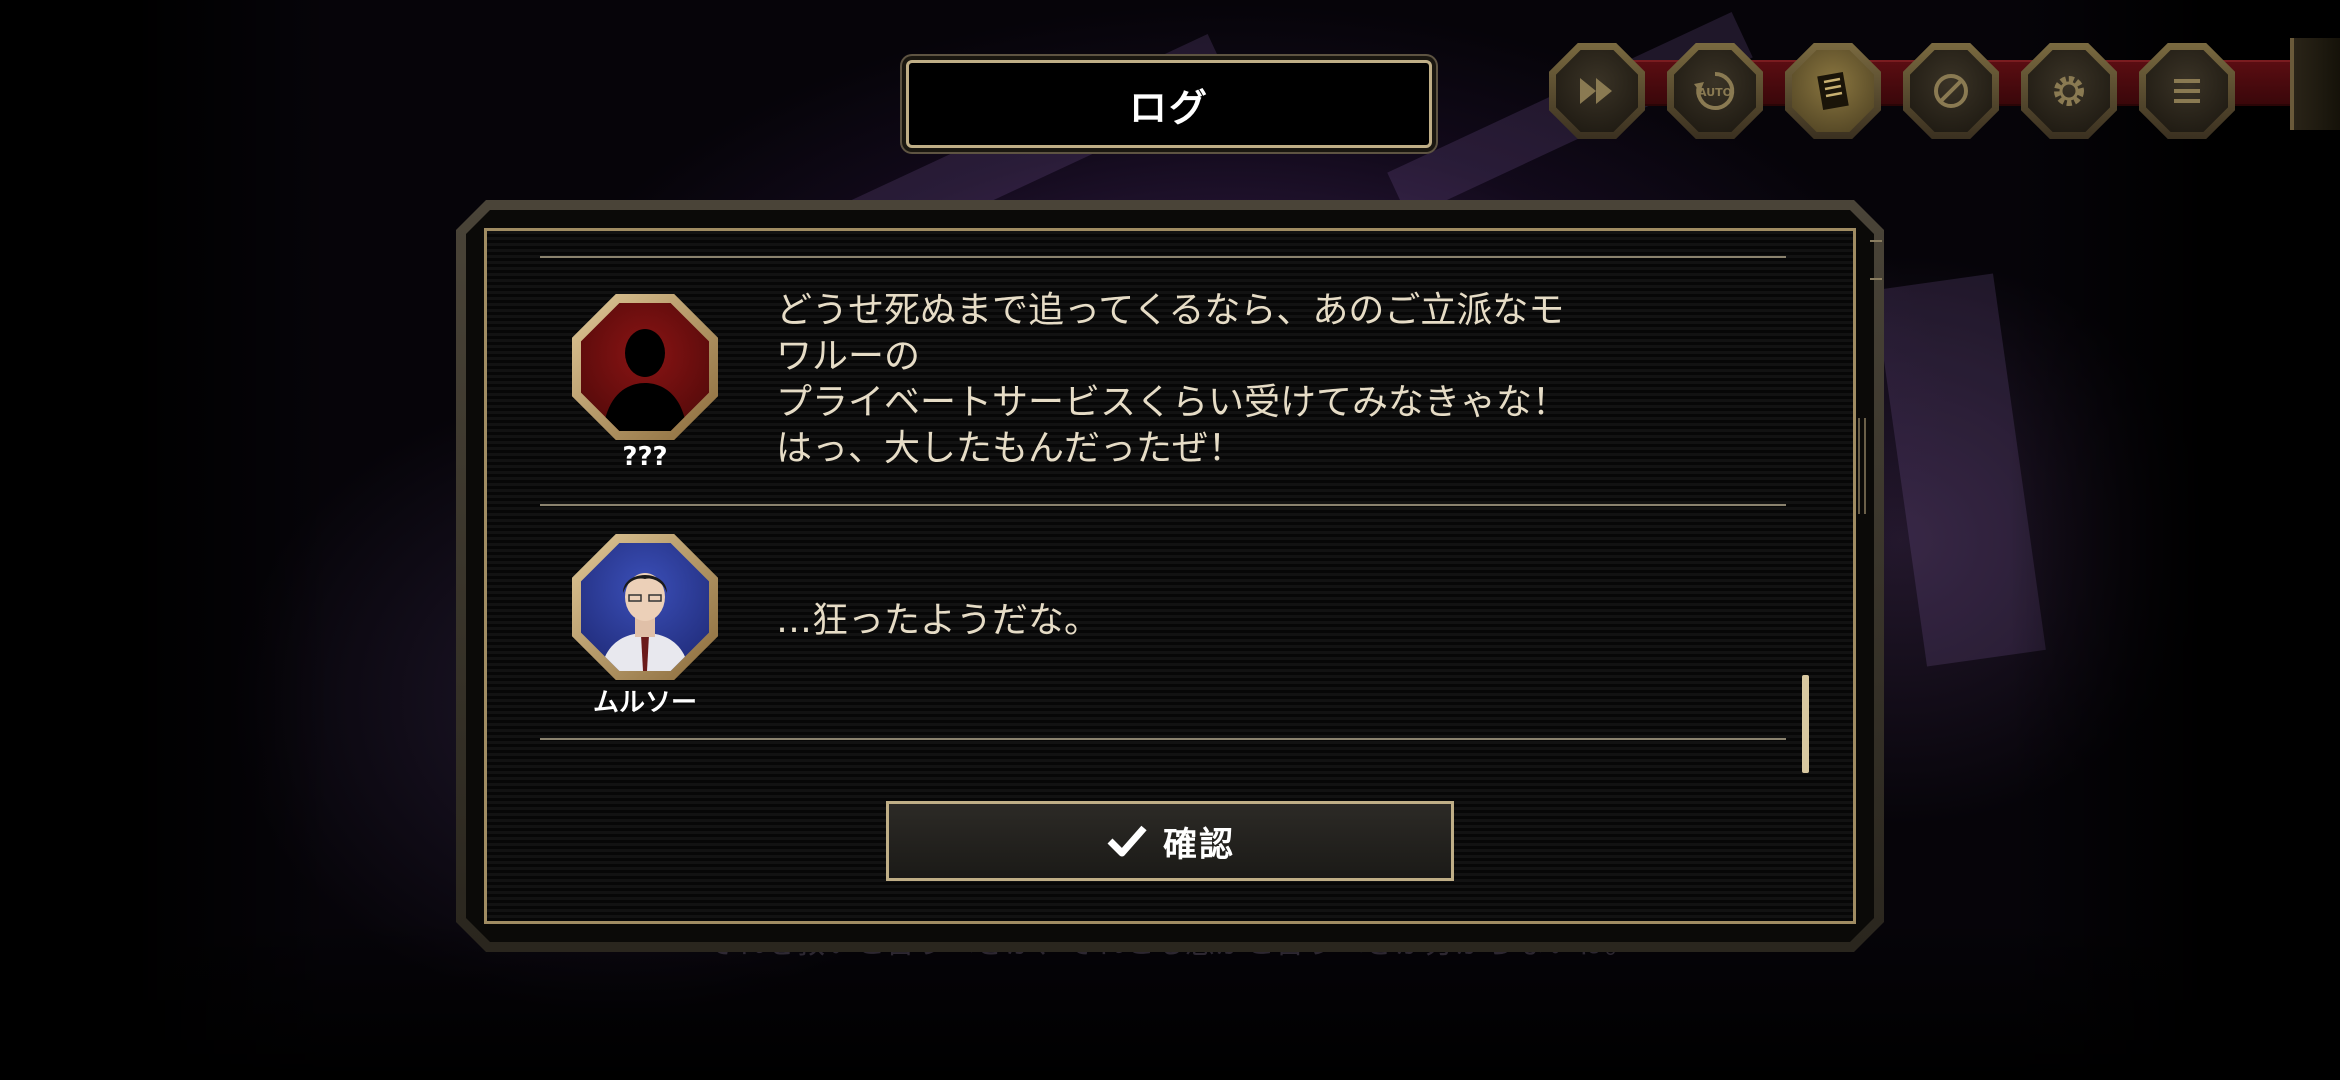 The image size is (2340, 1080). What do you see at coordinates (1163, 739) in the screenshot?
I see `entry-divider` at bounding box center [1163, 739].